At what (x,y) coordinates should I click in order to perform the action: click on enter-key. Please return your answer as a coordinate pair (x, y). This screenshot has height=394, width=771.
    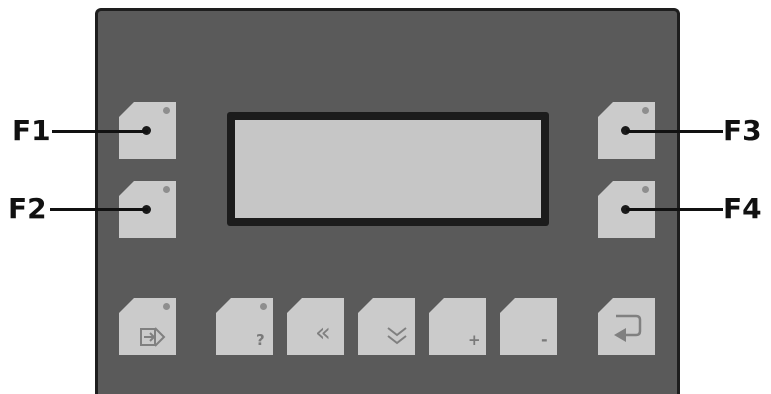
    Looking at the image, I should click on (626, 326).